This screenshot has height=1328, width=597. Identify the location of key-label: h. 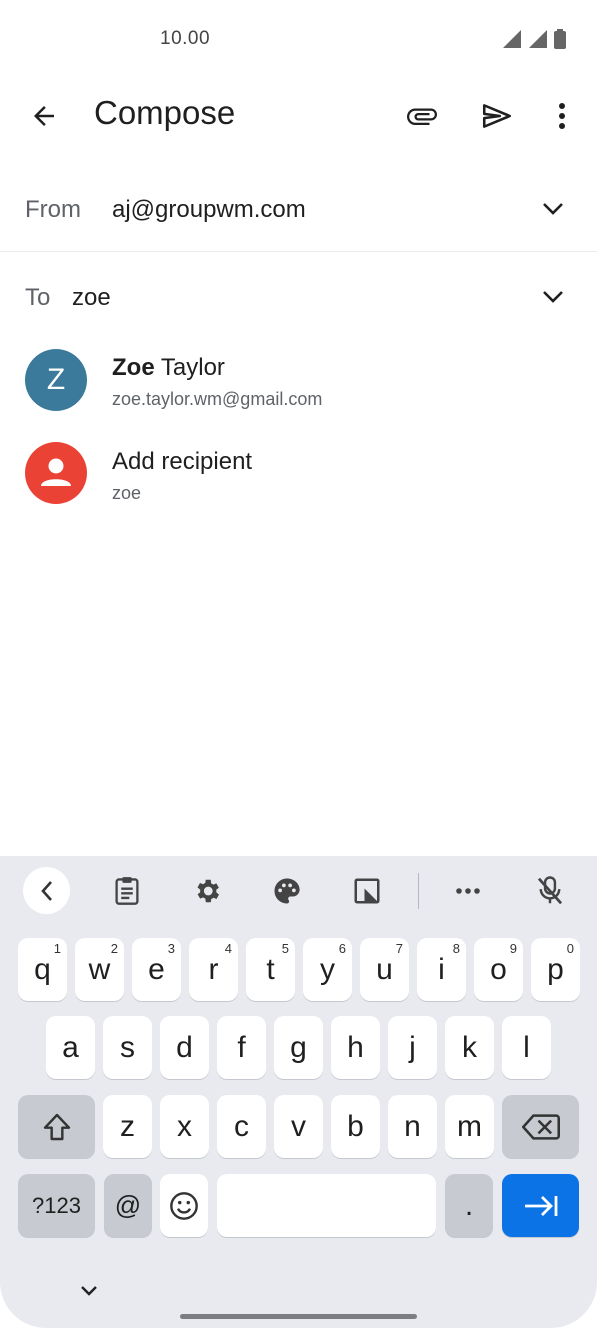
(355, 1047).